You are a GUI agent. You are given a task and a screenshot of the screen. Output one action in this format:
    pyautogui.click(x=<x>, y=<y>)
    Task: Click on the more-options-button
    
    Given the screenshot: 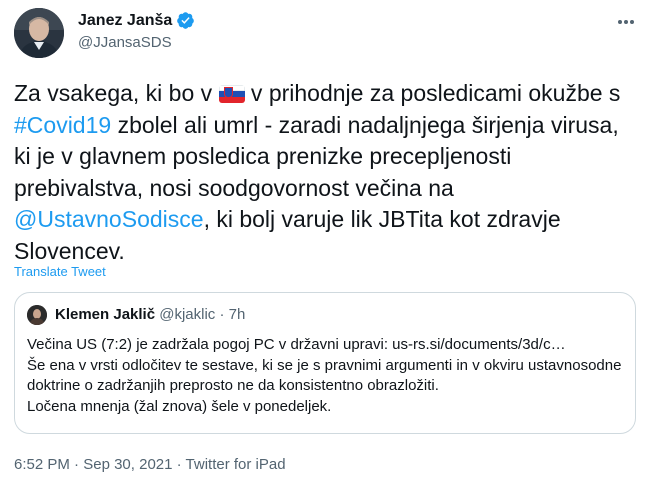 What is the action you would take?
    pyautogui.click(x=626, y=22)
    